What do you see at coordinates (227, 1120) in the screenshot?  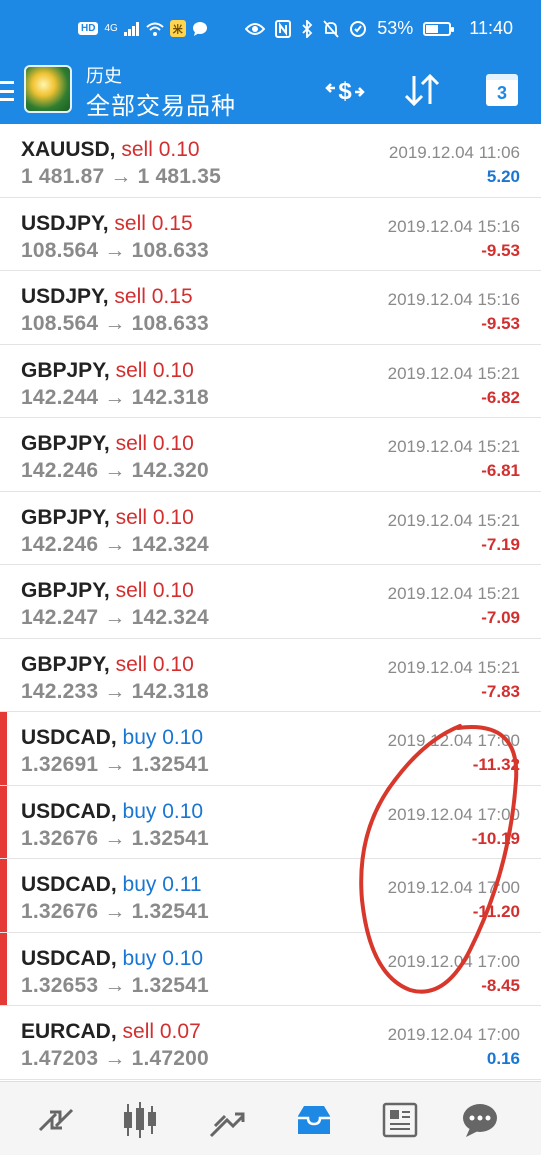 I see `trade-icon` at bounding box center [227, 1120].